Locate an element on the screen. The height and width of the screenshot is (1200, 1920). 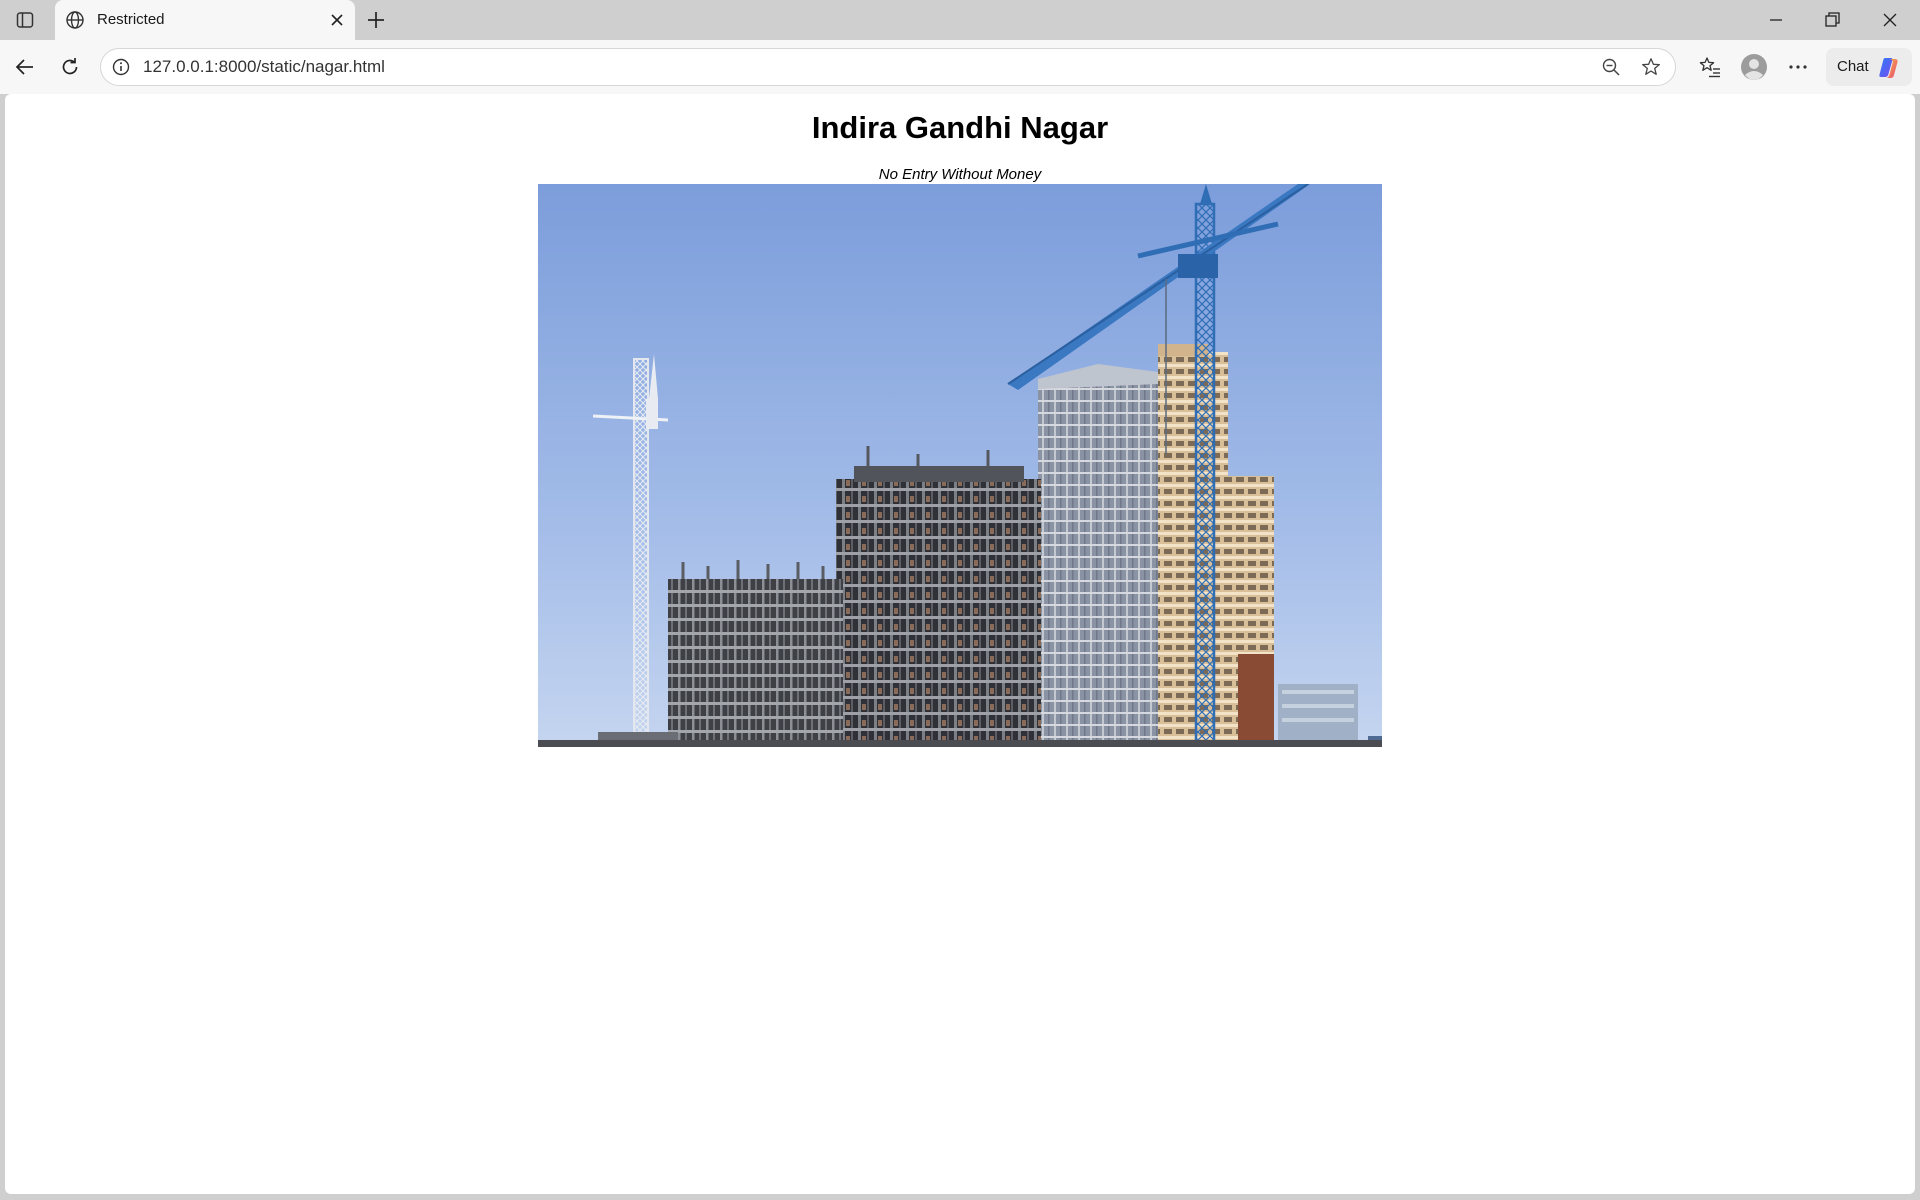
browser-toolbar: 127.0.0.1:8000/static/nagar.html Chat is located at coordinates (960, 67).